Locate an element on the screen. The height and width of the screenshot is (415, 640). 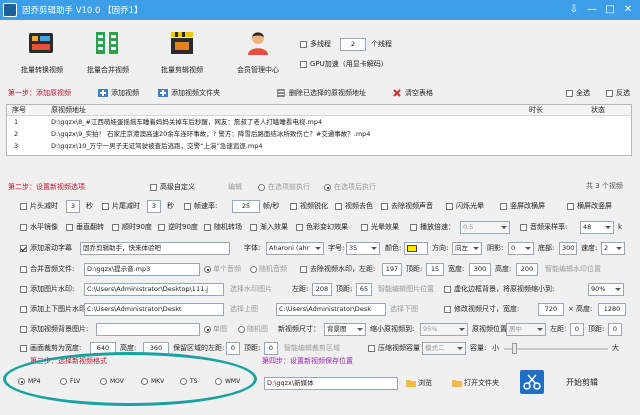
smart-remove-button: 智能编辑水印位置 is located at coordinates (573, 269).